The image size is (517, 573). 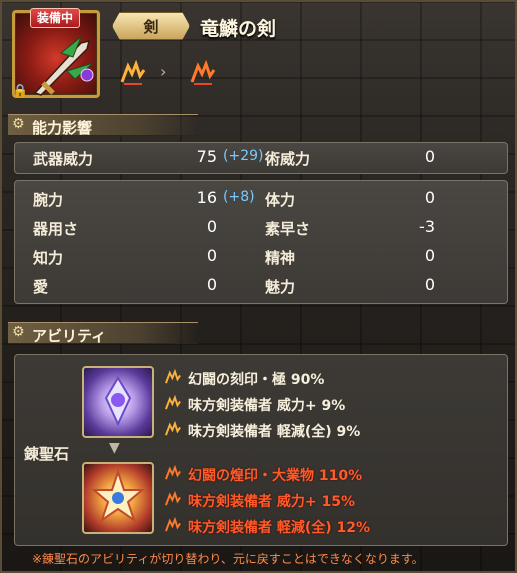 I want to click on crest-icon, so click(x=118, y=401).